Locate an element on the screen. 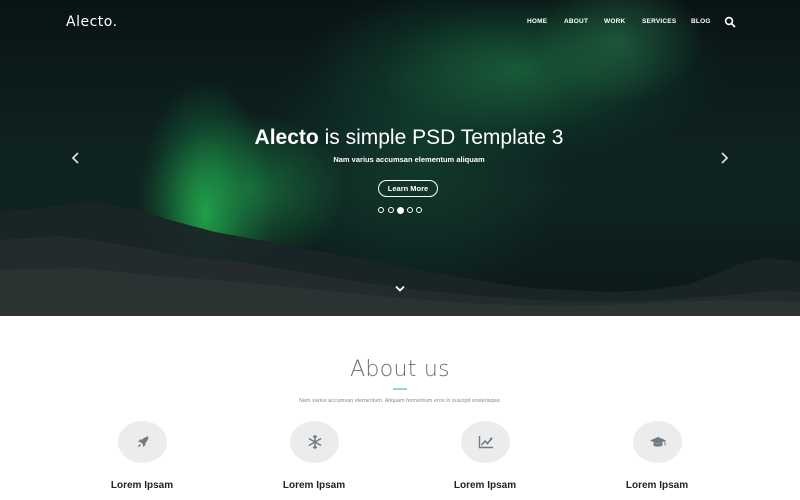 Image resolution: width=800 pixels, height=500 pixels. nav-item-work: WORK is located at coordinates (614, 21).